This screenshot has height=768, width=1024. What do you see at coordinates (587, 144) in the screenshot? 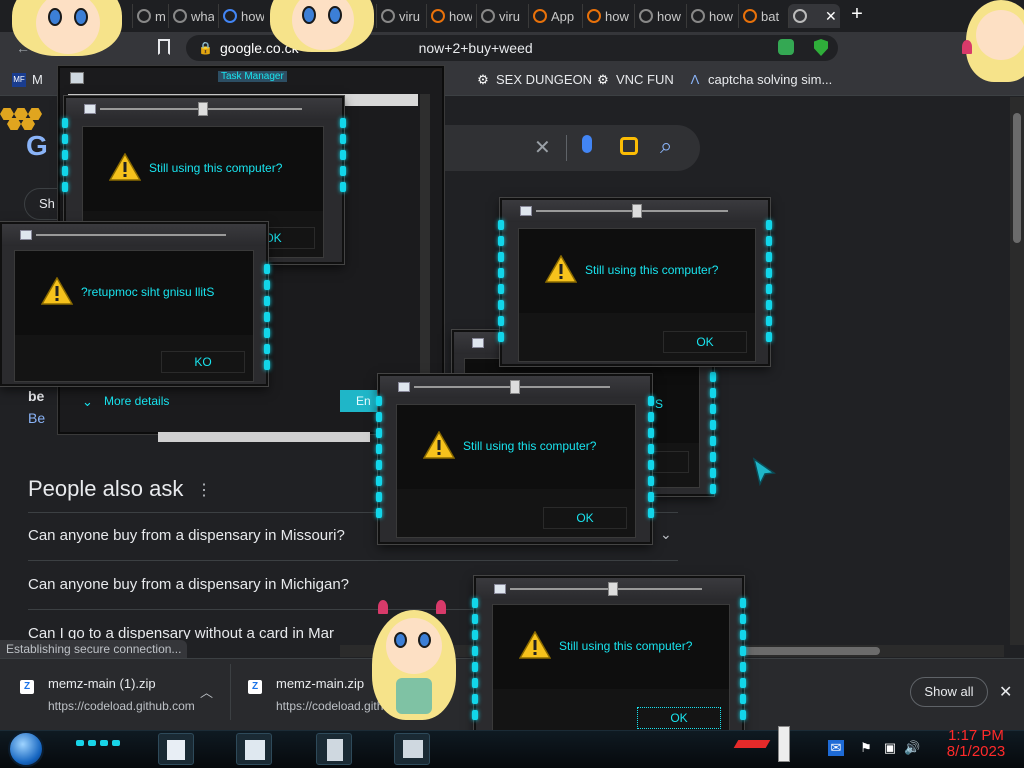
I see `mic-icon` at bounding box center [587, 144].